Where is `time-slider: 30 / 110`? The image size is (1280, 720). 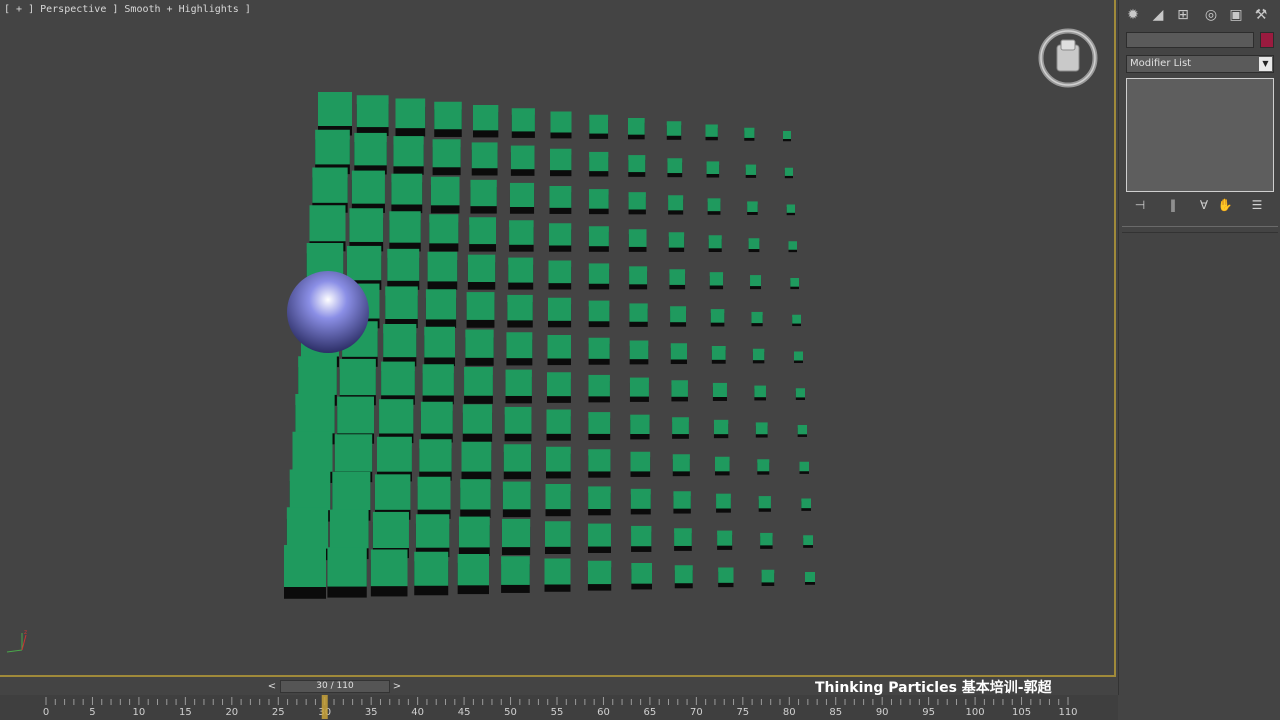 time-slider: 30 / 110 is located at coordinates (335, 686).